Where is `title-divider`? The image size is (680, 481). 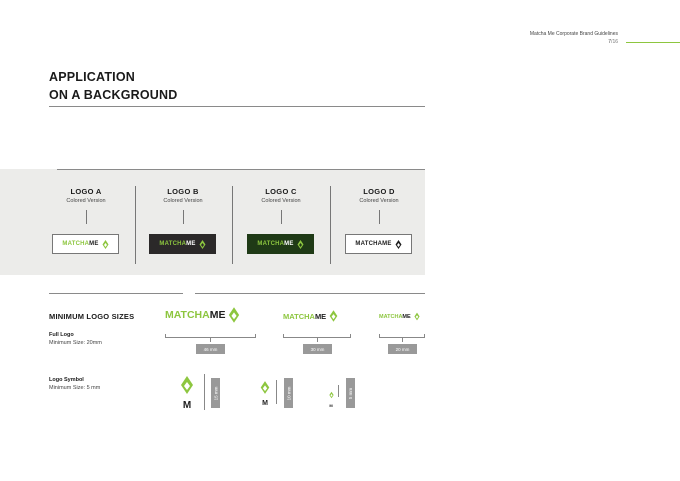 title-divider is located at coordinates (237, 106).